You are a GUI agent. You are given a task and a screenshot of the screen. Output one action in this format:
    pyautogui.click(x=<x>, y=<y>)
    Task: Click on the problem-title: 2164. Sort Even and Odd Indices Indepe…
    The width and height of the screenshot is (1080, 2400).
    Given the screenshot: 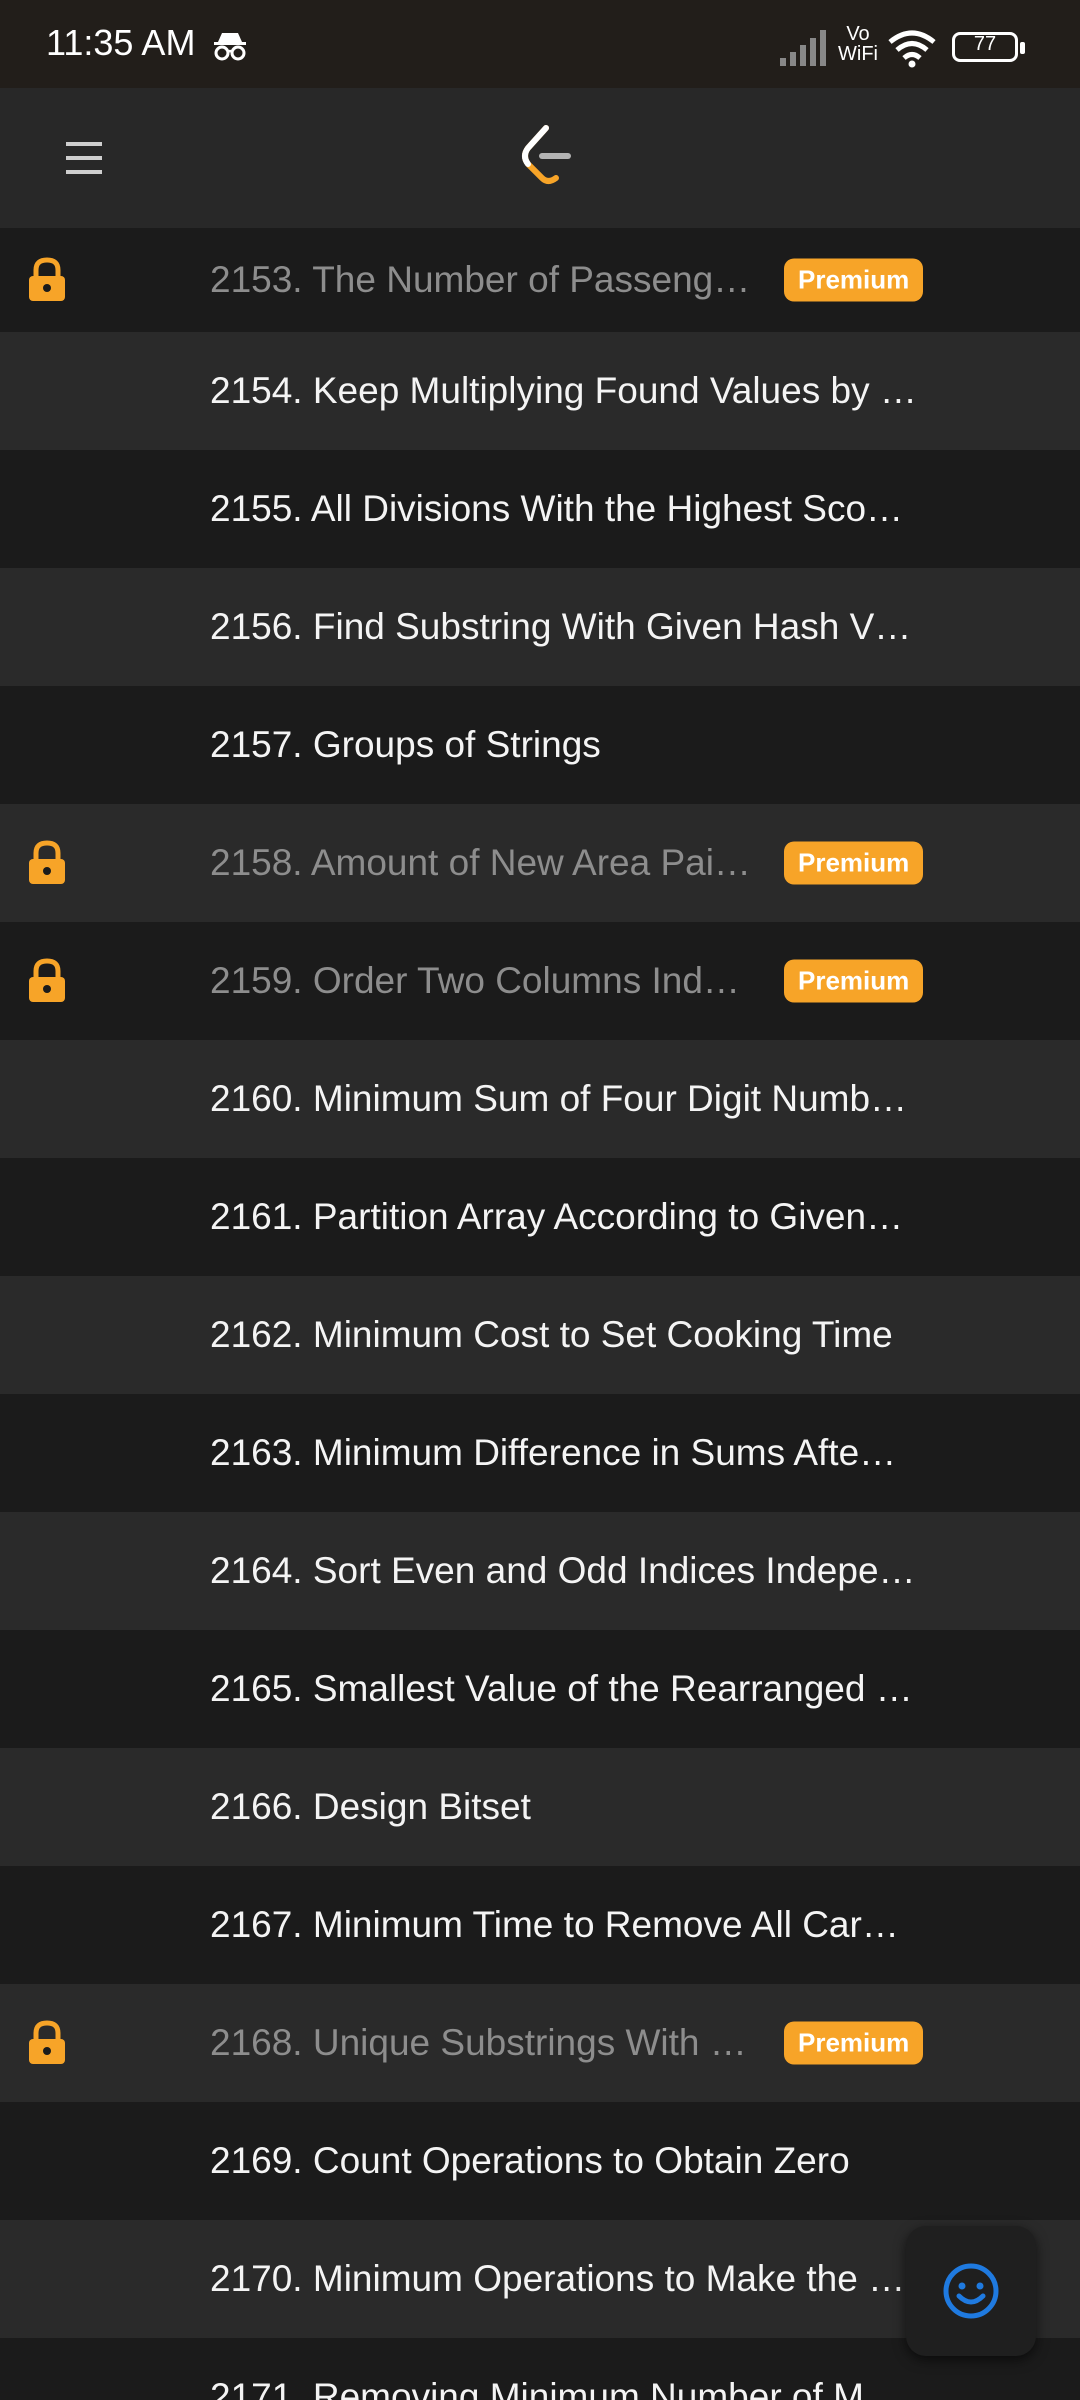 What is the action you would take?
    pyautogui.click(x=563, y=1570)
    